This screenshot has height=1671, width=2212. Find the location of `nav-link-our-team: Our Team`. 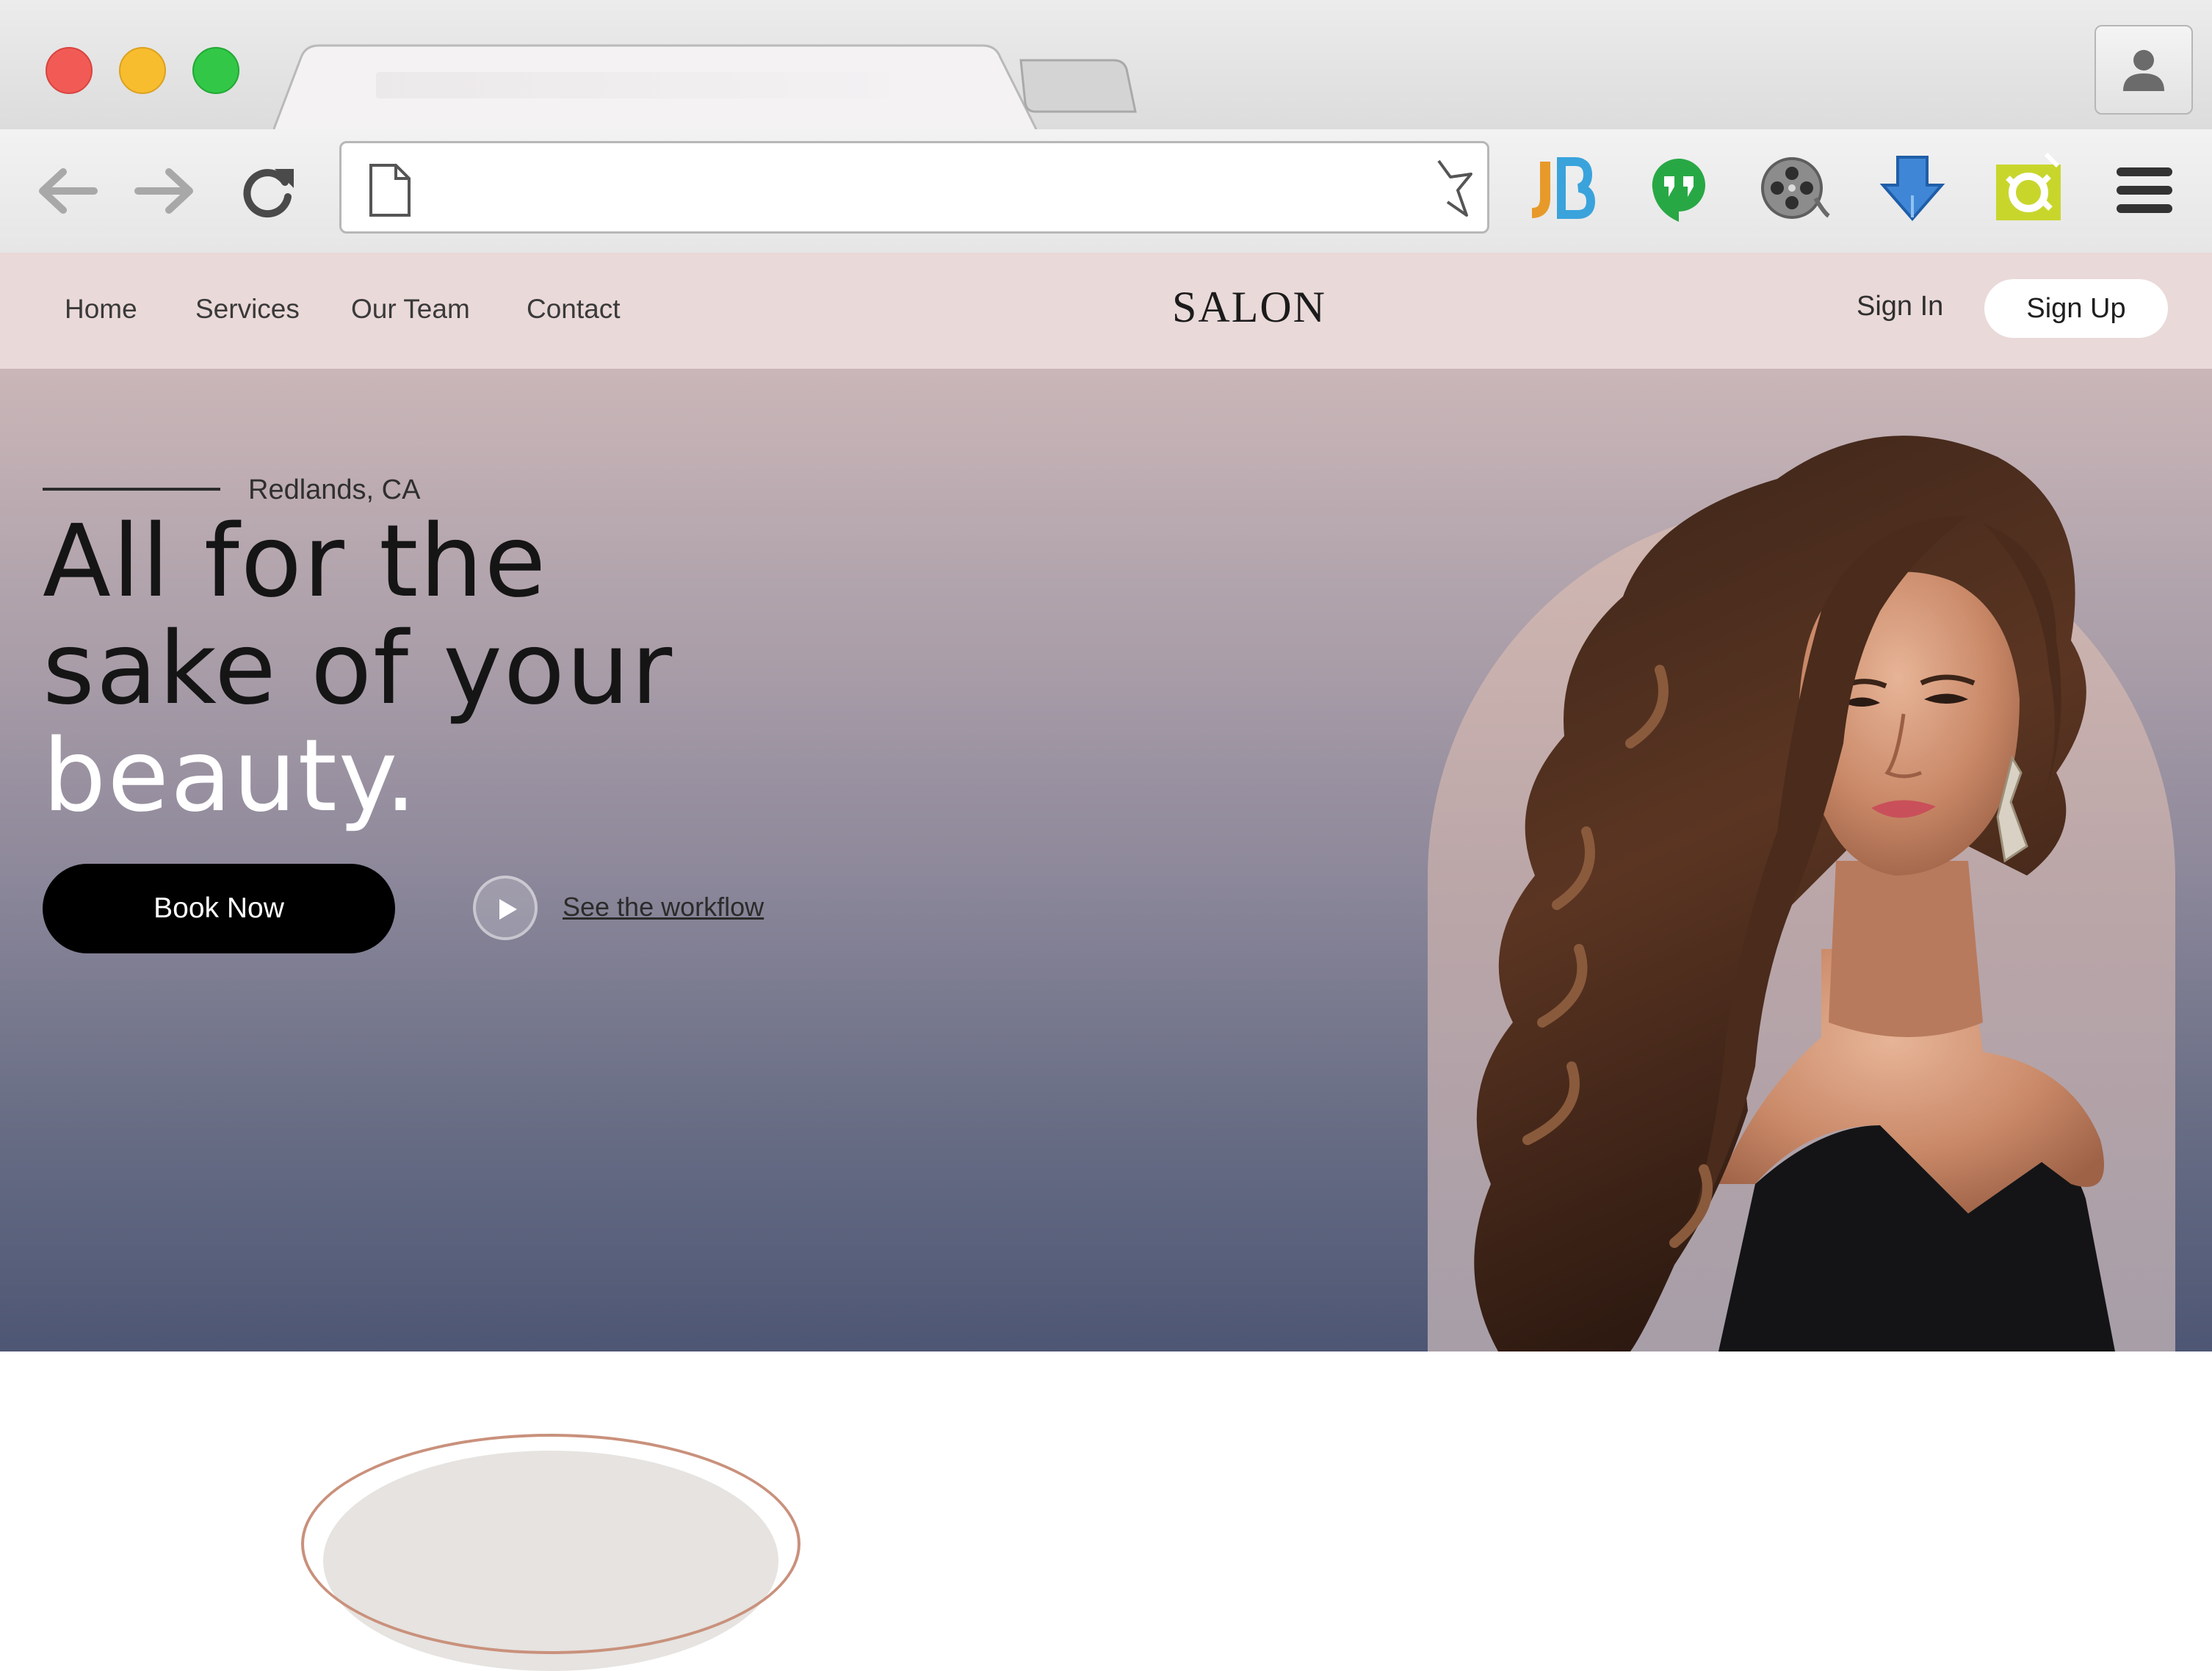

nav-link-our-team: Our Team is located at coordinates (411, 310).